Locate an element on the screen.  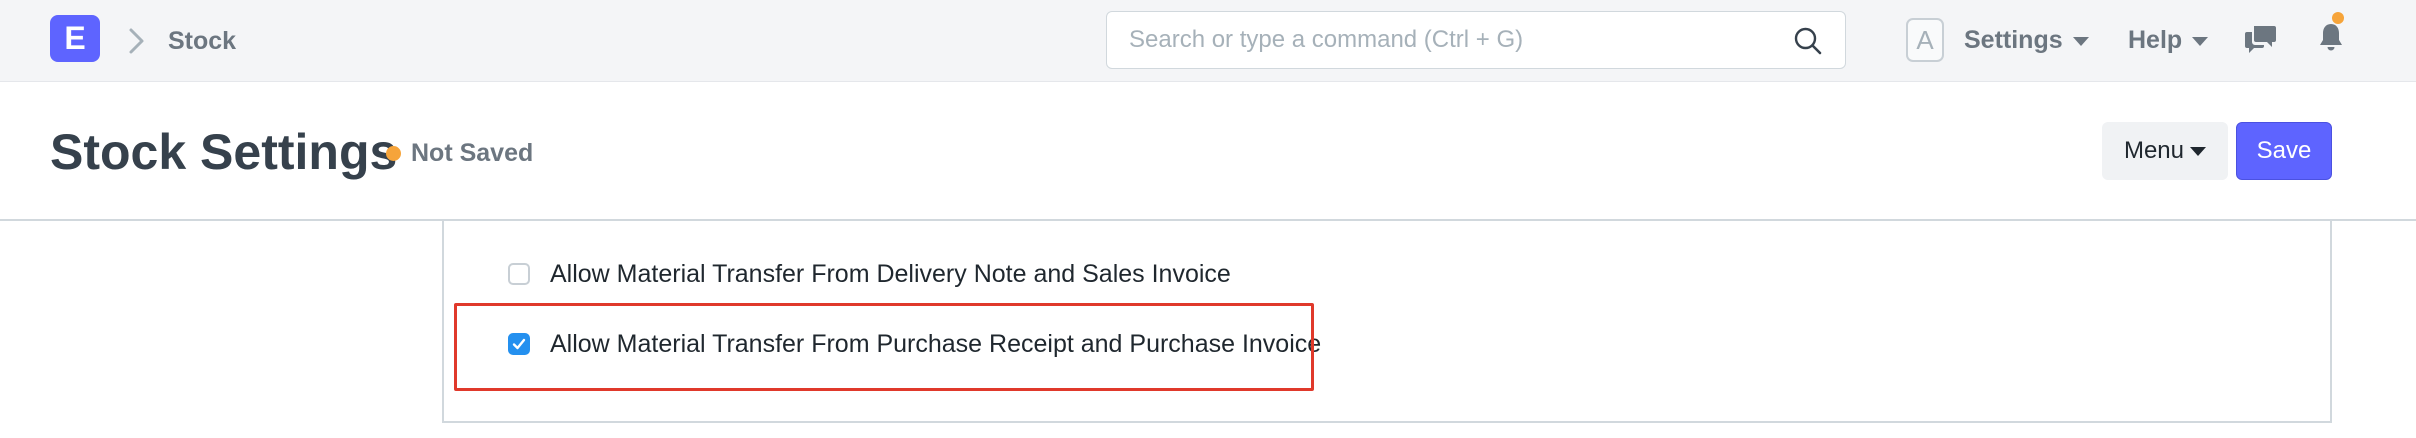
menu-button: Menu is located at coordinates (2165, 151).